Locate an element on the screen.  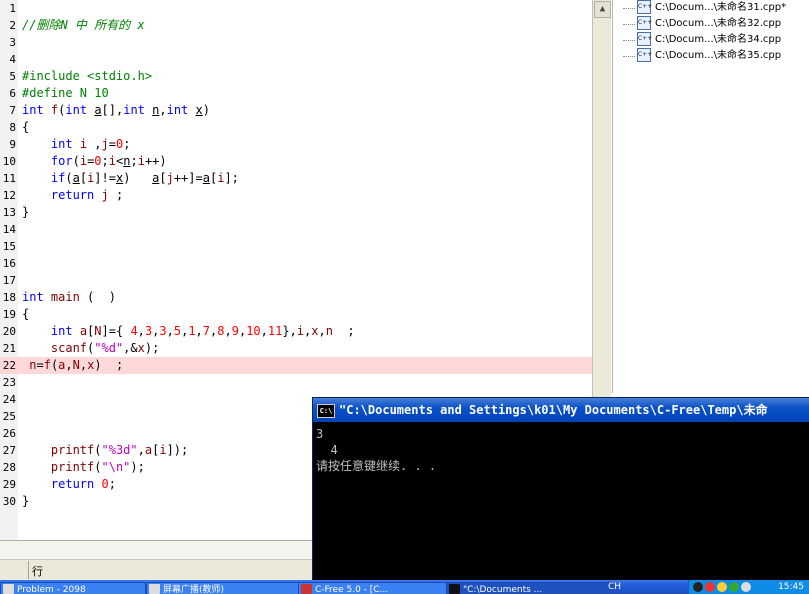
code-line: 7 int f(int a[],int n,int x) is located at coordinates (296, 110).